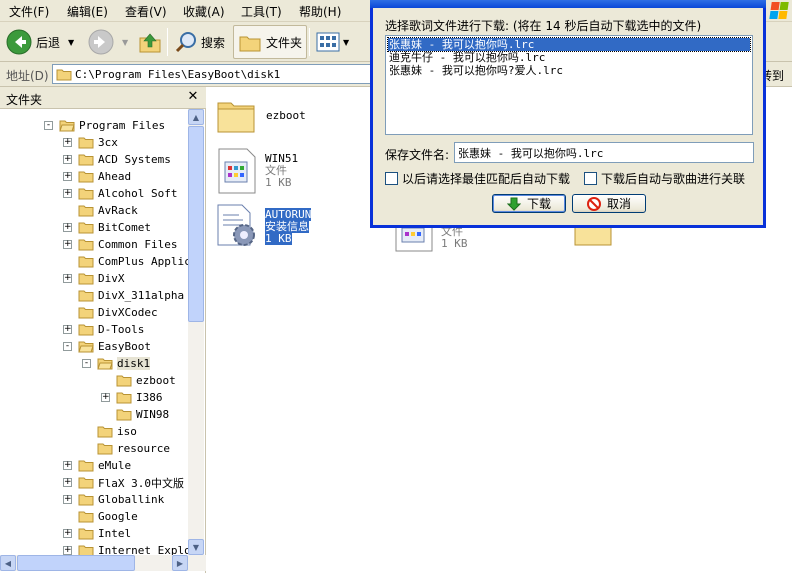  What do you see at coordinates (414, 240) in the screenshot?
I see `file-item-hidden` at bounding box center [414, 240].